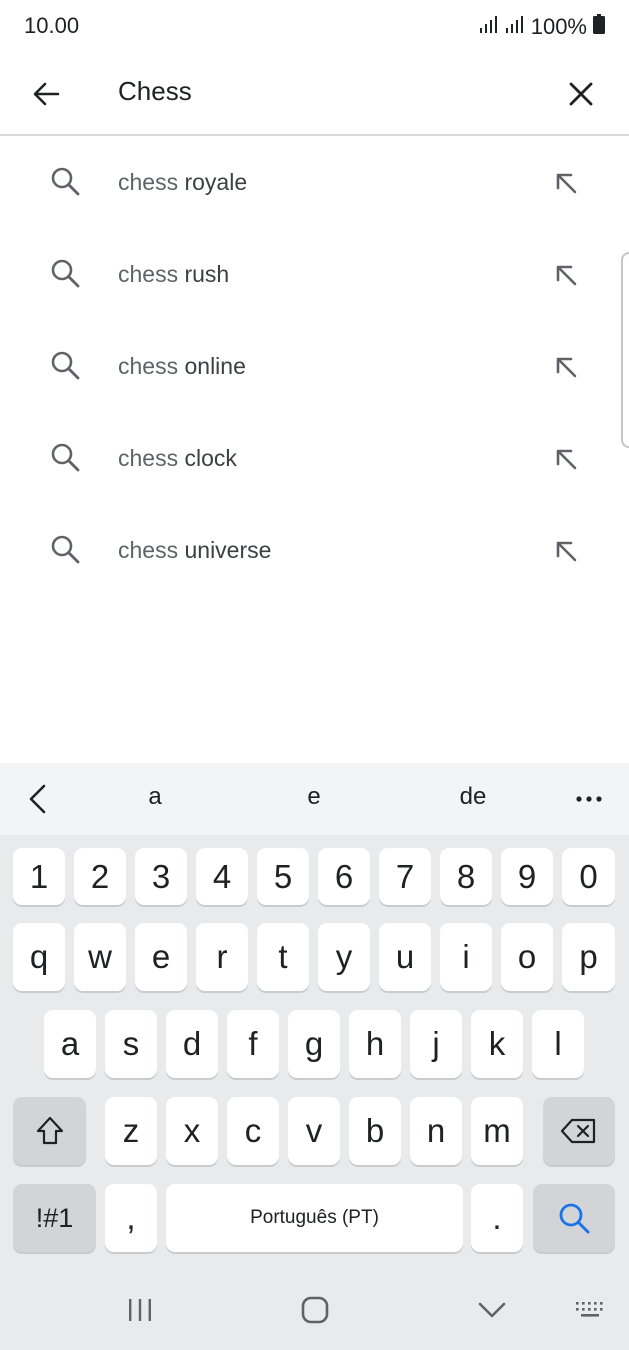 The width and height of the screenshot is (629, 1350). What do you see at coordinates (207, 458) in the screenshot?
I see `suggestion-completion: clock` at bounding box center [207, 458].